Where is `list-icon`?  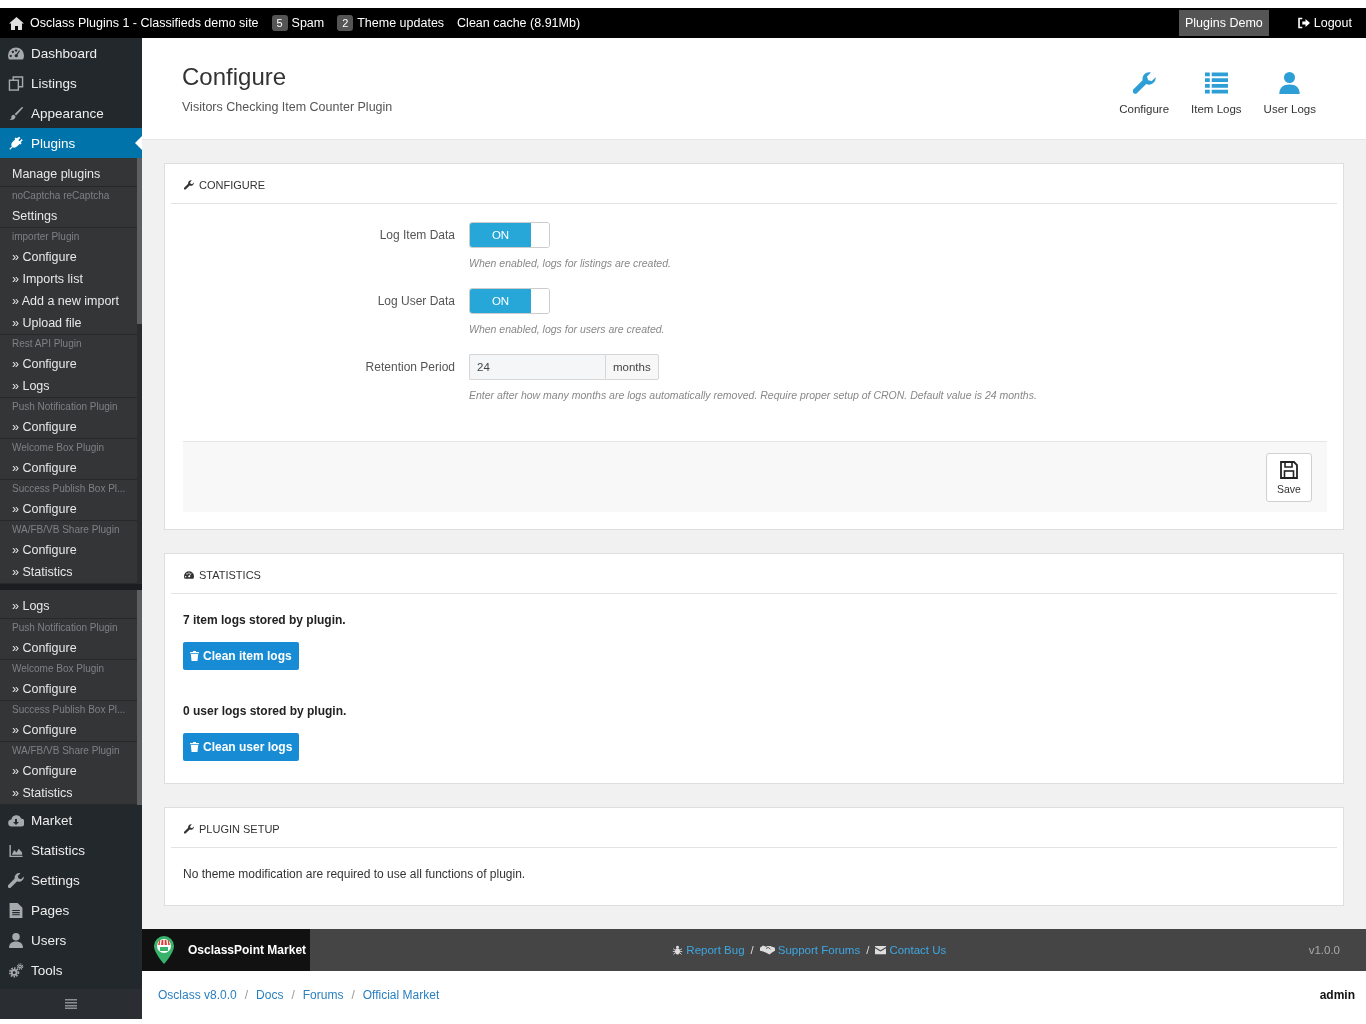 list-icon is located at coordinates (1216, 83).